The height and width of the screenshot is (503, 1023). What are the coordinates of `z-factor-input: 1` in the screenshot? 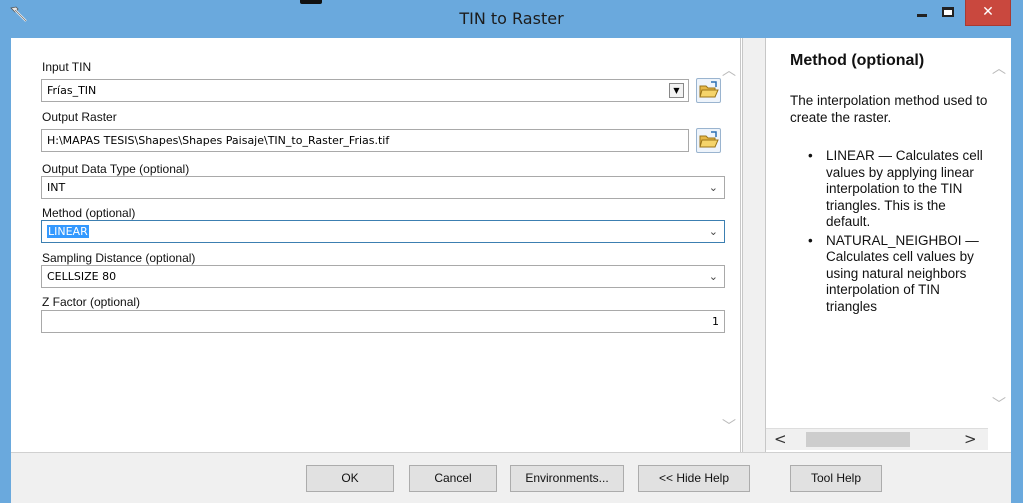 It's located at (383, 321).